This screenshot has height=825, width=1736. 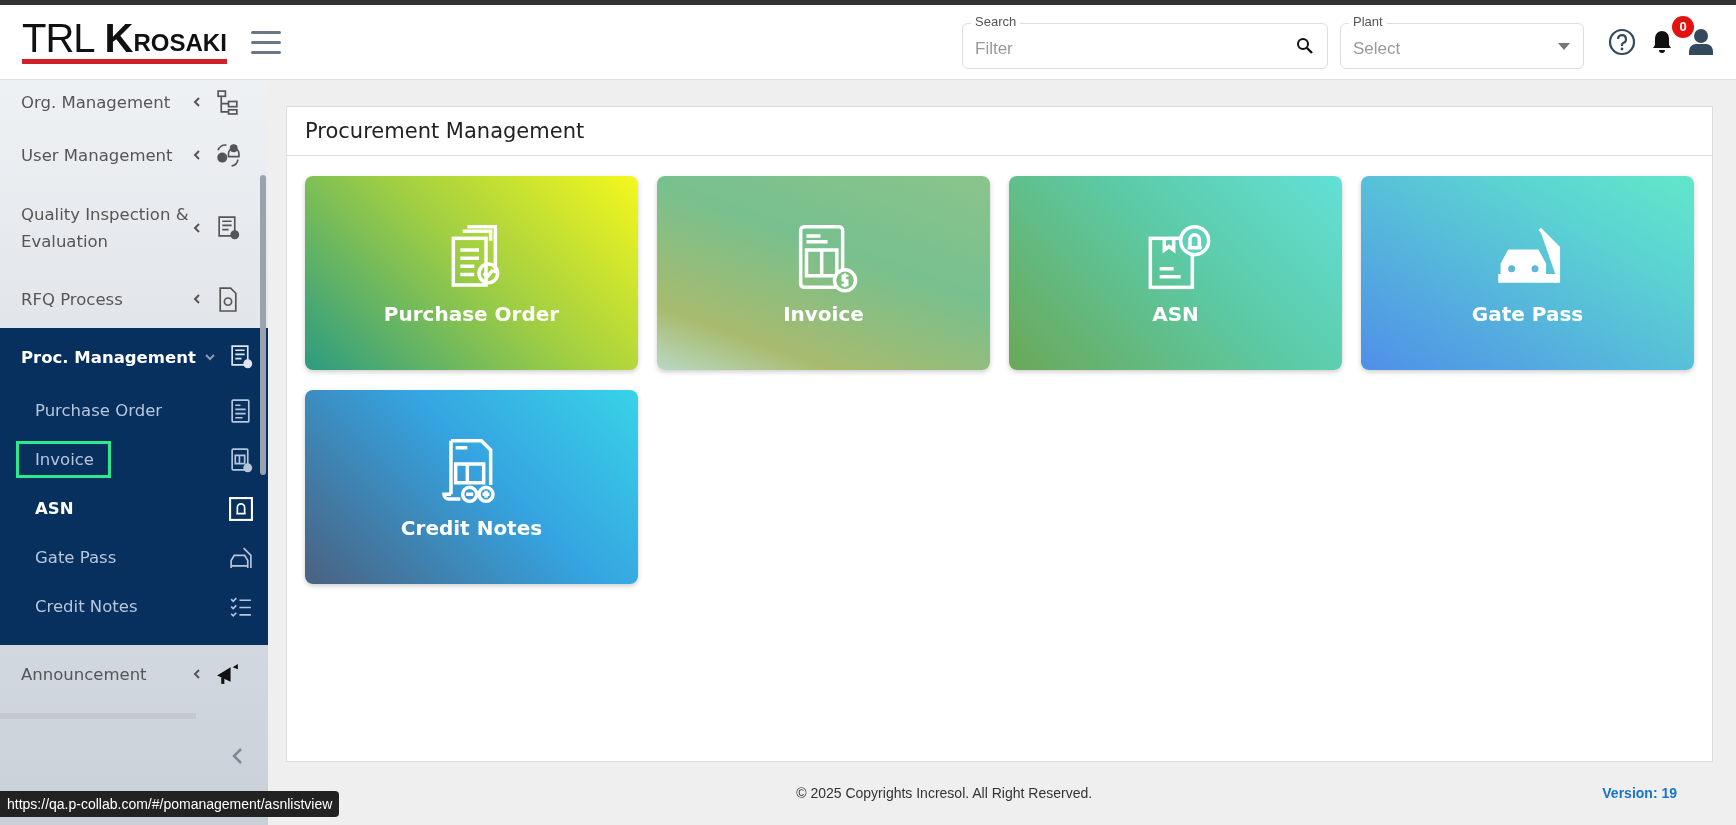 What do you see at coordinates (75, 557) in the screenshot?
I see `sidebar-subitem: Gate Pass` at bounding box center [75, 557].